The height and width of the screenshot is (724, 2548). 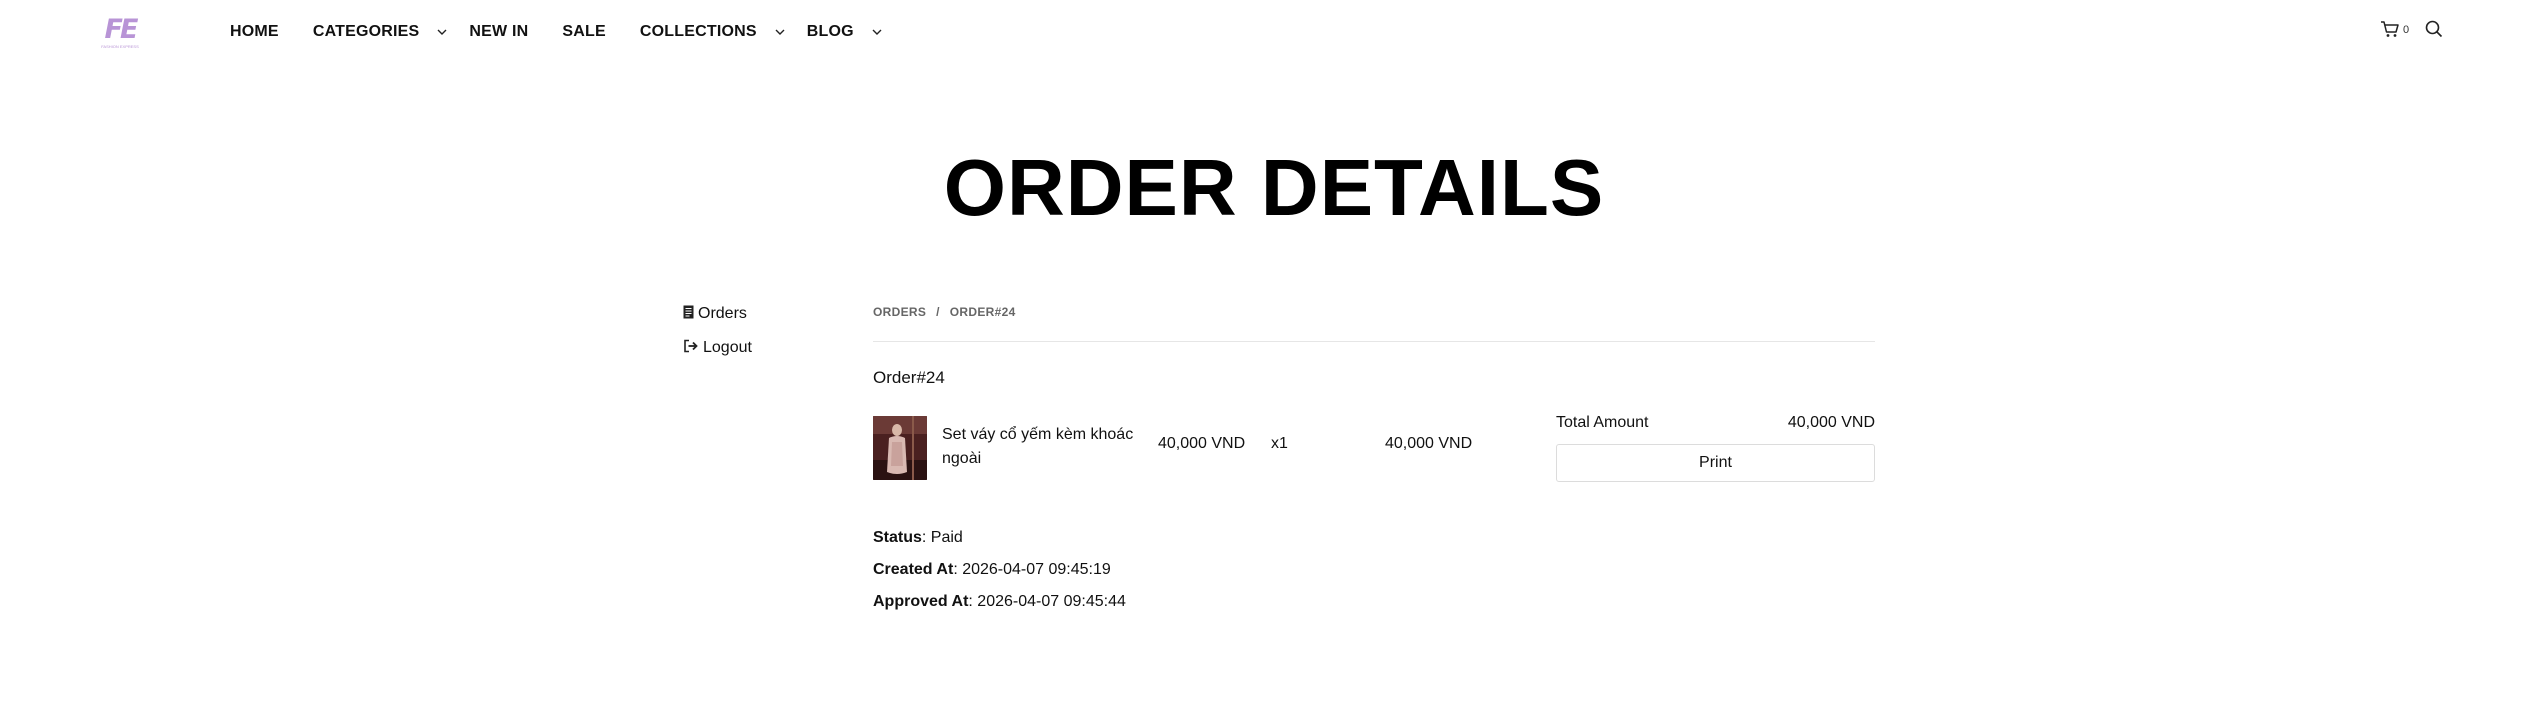 I want to click on created-at-value: : 2026-04-07 09:45:19, so click(x=1032, y=569).